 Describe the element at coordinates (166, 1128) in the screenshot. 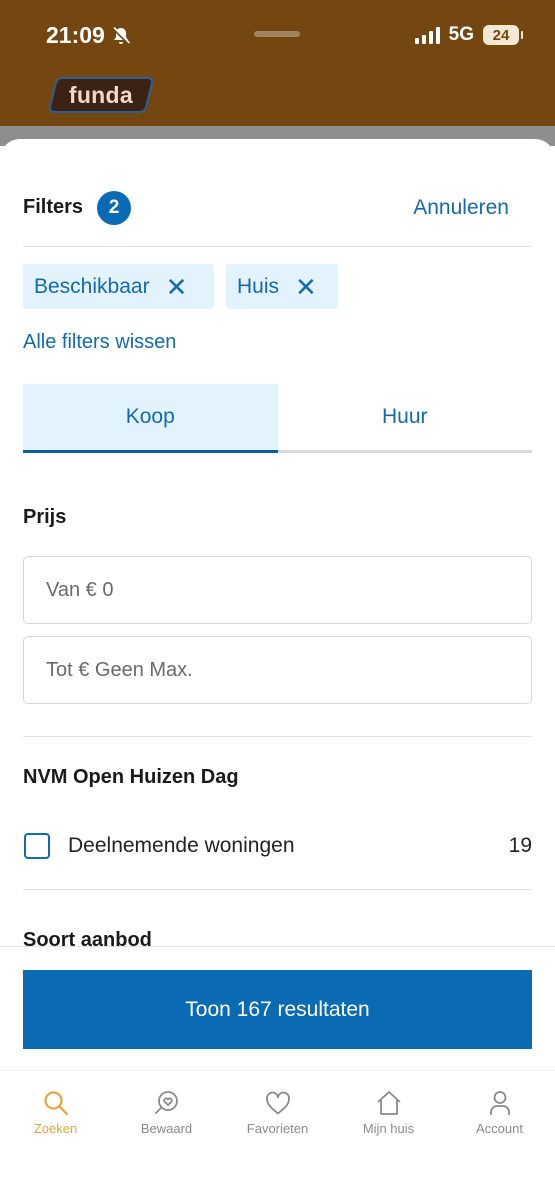

I see `nav-label: Bewaard` at that location.